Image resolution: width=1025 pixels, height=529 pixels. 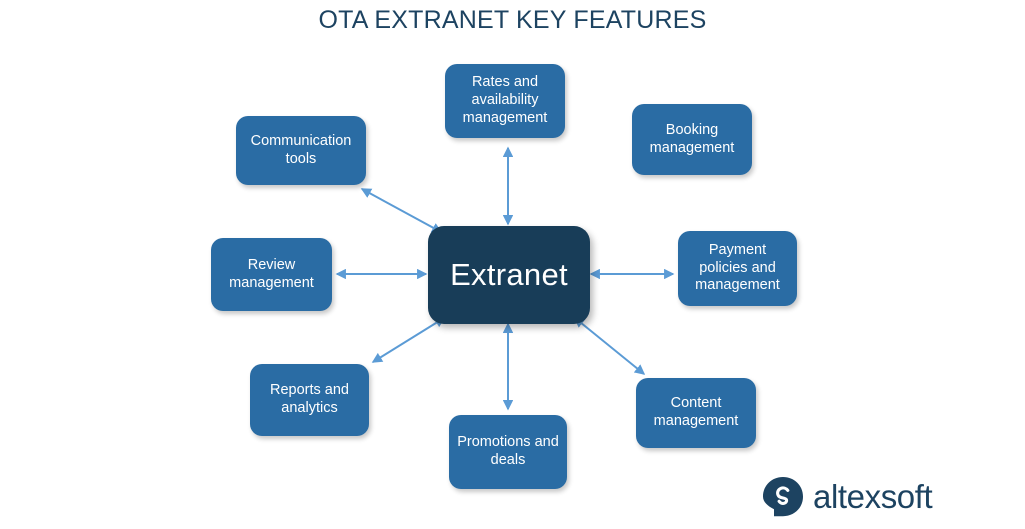 I want to click on node-payment-policies-and-management: Payment policies and management, so click(x=737, y=268).